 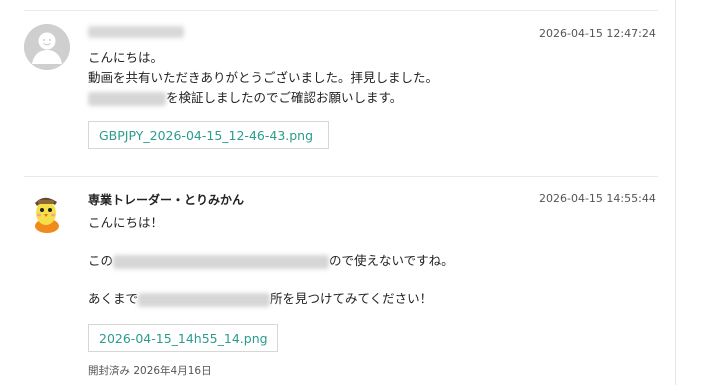 I want to click on message-line: こんにちは。, so click(x=126, y=57).